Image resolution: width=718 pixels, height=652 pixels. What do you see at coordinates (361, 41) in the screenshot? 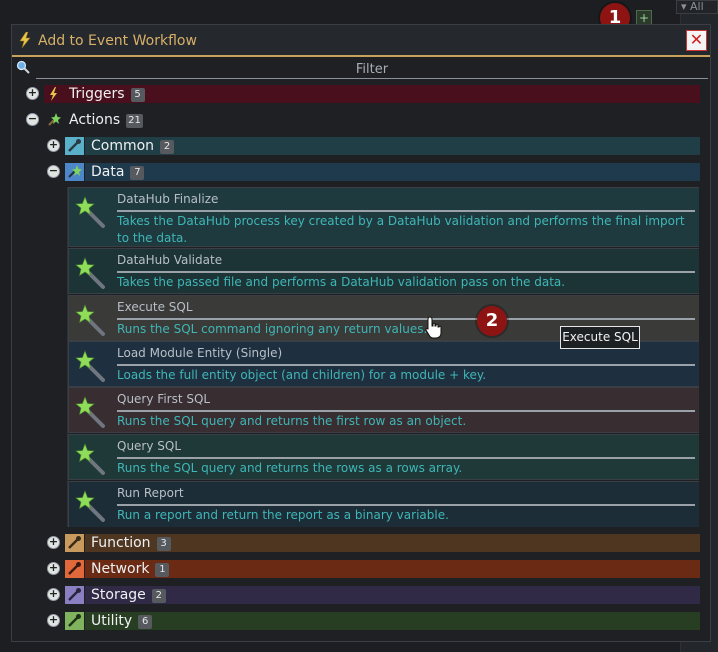
I see `dialog-titlebar: Add to Event Workflow ✕` at bounding box center [361, 41].